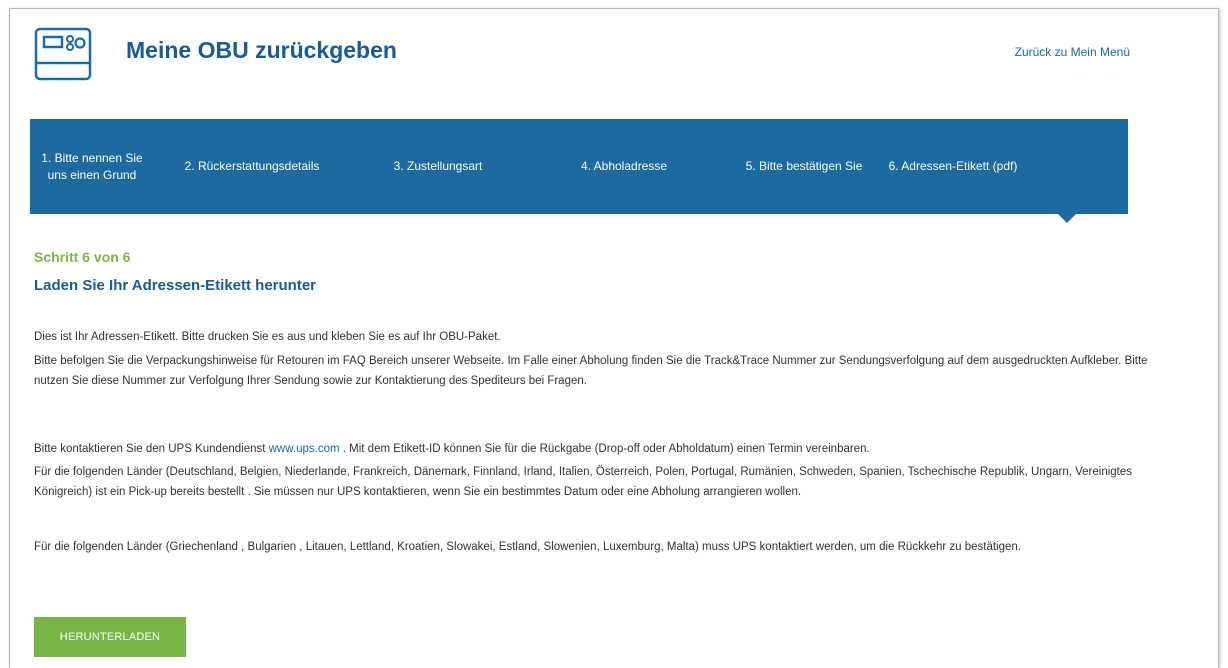 This screenshot has height=668, width=1228. I want to click on page-title: Meine OBU zurückgeben, so click(261, 50).